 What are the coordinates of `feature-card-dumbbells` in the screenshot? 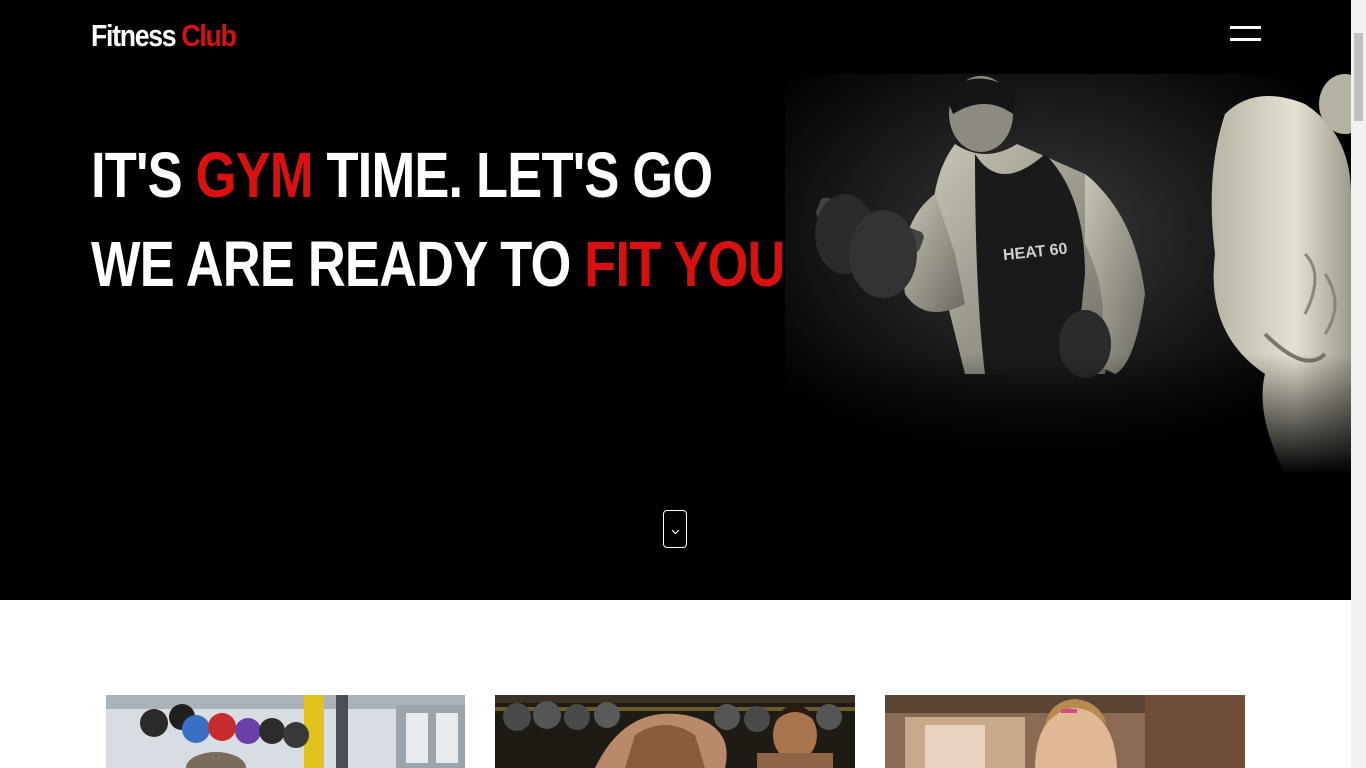 It's located at (675, 731).